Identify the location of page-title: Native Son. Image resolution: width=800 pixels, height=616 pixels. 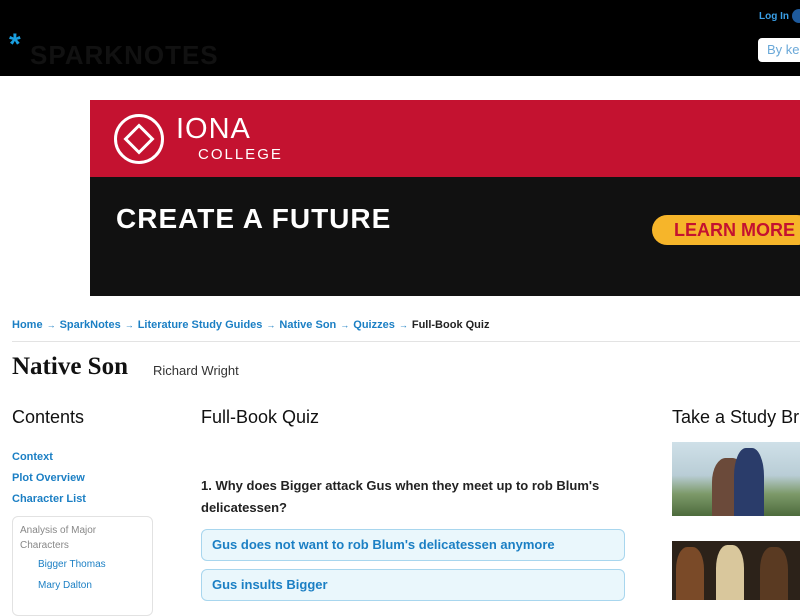
(70, 366).